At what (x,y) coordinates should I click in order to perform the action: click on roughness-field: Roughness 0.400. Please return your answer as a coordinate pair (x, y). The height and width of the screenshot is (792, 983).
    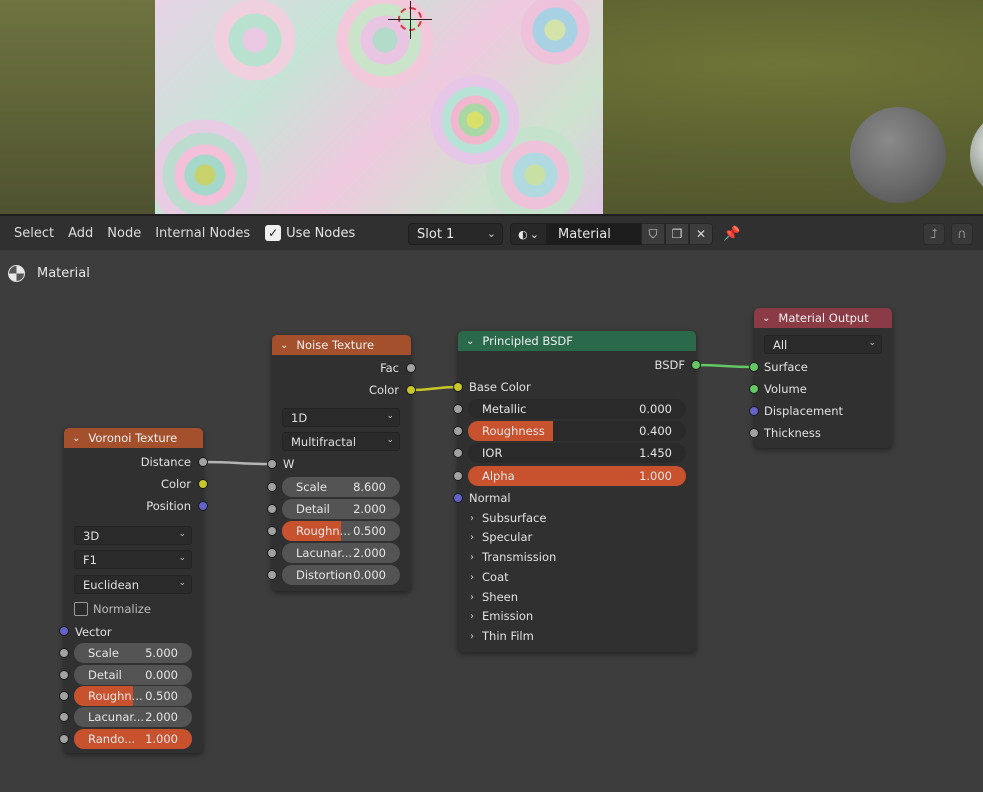
    Looking at the image, I should click on (577, 431).